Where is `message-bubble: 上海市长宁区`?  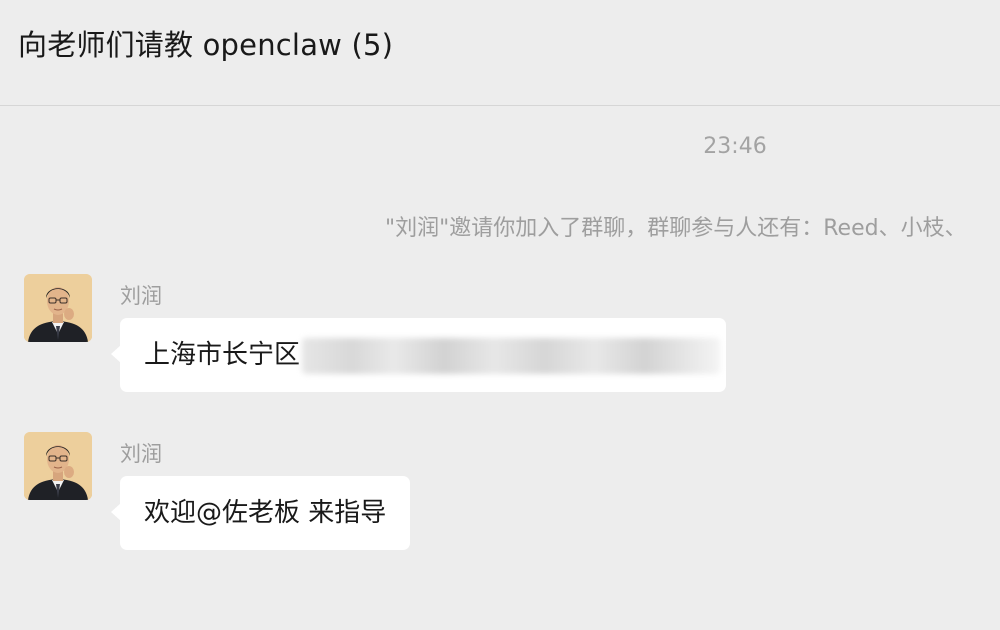
message-bubble: 上海市长宁区 is located at coordinates (418, 355).